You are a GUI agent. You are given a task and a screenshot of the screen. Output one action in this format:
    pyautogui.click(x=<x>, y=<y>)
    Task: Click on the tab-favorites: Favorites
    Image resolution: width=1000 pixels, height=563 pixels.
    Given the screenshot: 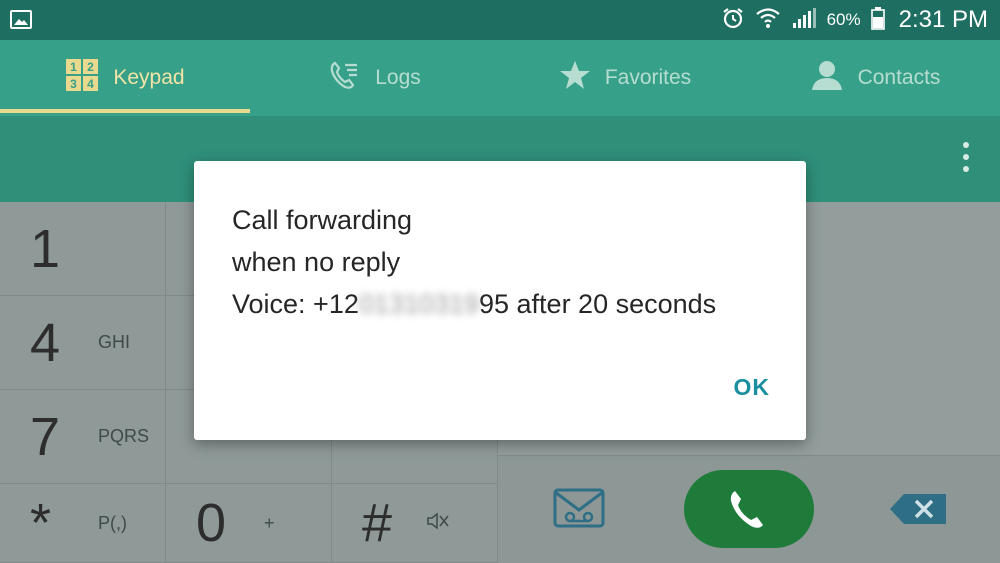 What is the action you would take?
    pyautogui.click(x=625, y=78)
    